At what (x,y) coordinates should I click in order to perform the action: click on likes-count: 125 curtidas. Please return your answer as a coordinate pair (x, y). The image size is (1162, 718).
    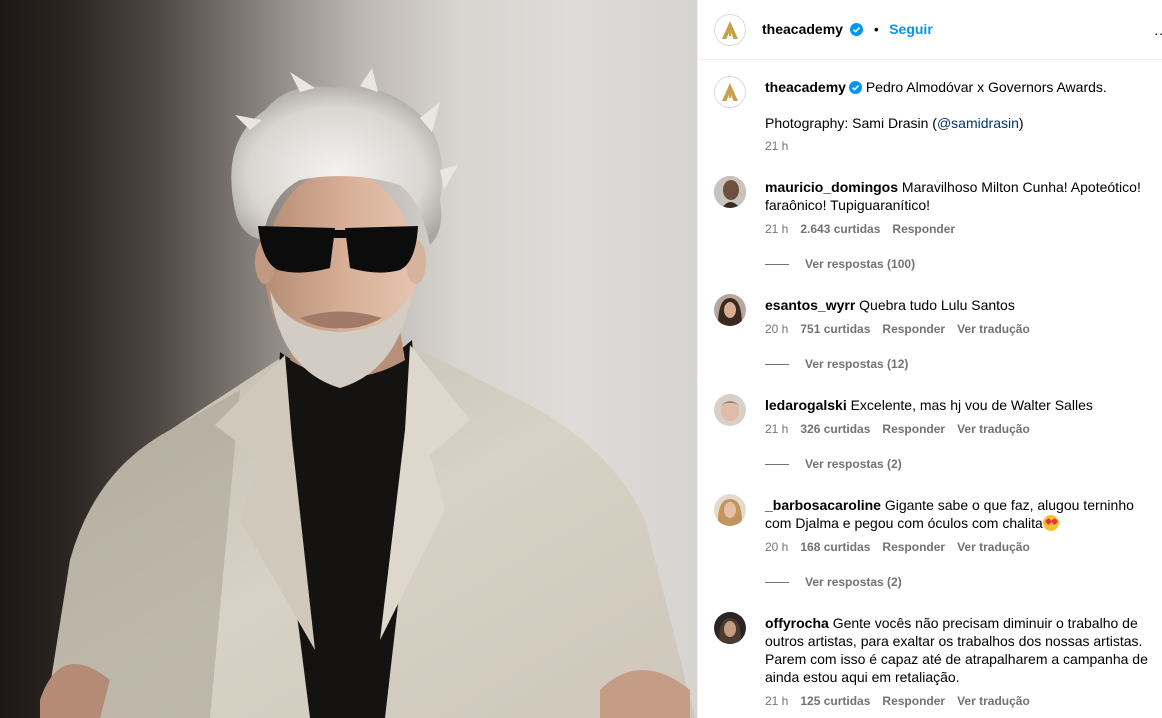
    Looking at the image, I should click on (835, 701).